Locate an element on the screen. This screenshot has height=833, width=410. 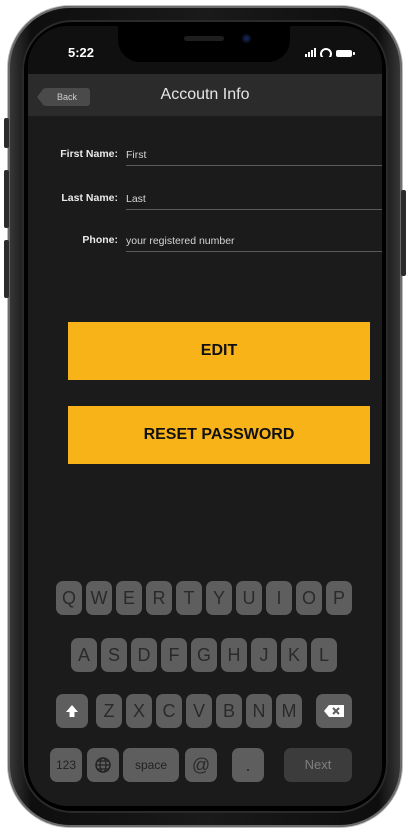
status-time: 5:22 is located at coordinates (81, 52).